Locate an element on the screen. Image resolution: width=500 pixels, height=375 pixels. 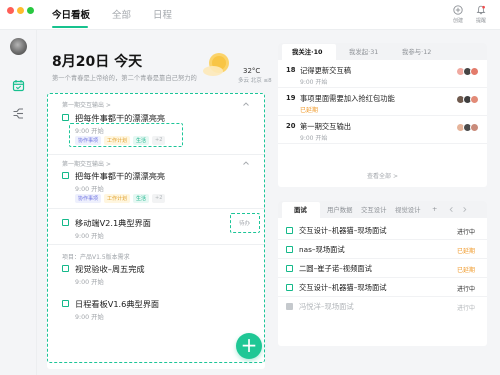
item-status: 已延期 is located at coordinates (309, 110).